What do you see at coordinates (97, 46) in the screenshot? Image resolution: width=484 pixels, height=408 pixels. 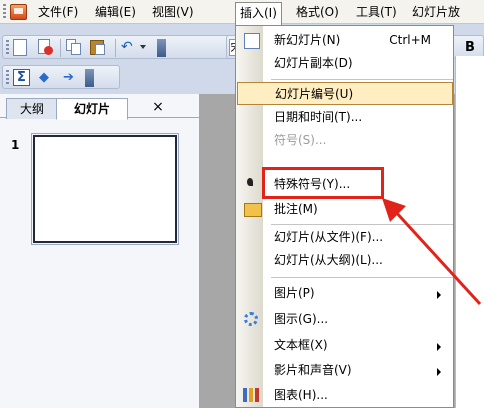 I see `paste-icon` at bounding box center [97, 46].